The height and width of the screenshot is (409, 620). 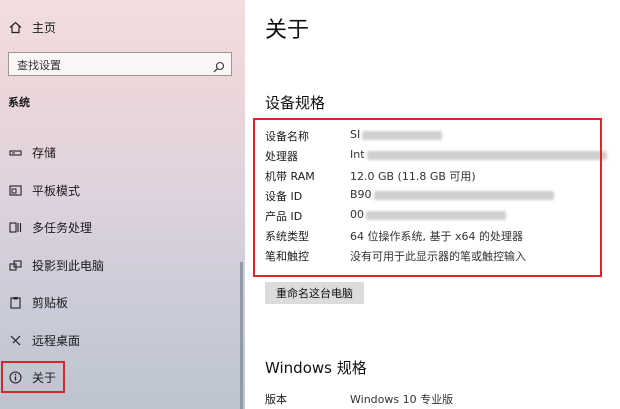 What do you see at coordinates (276, 399) in the screenshot?
I see `spec-key: 版本` at bounding box center [276, 399].